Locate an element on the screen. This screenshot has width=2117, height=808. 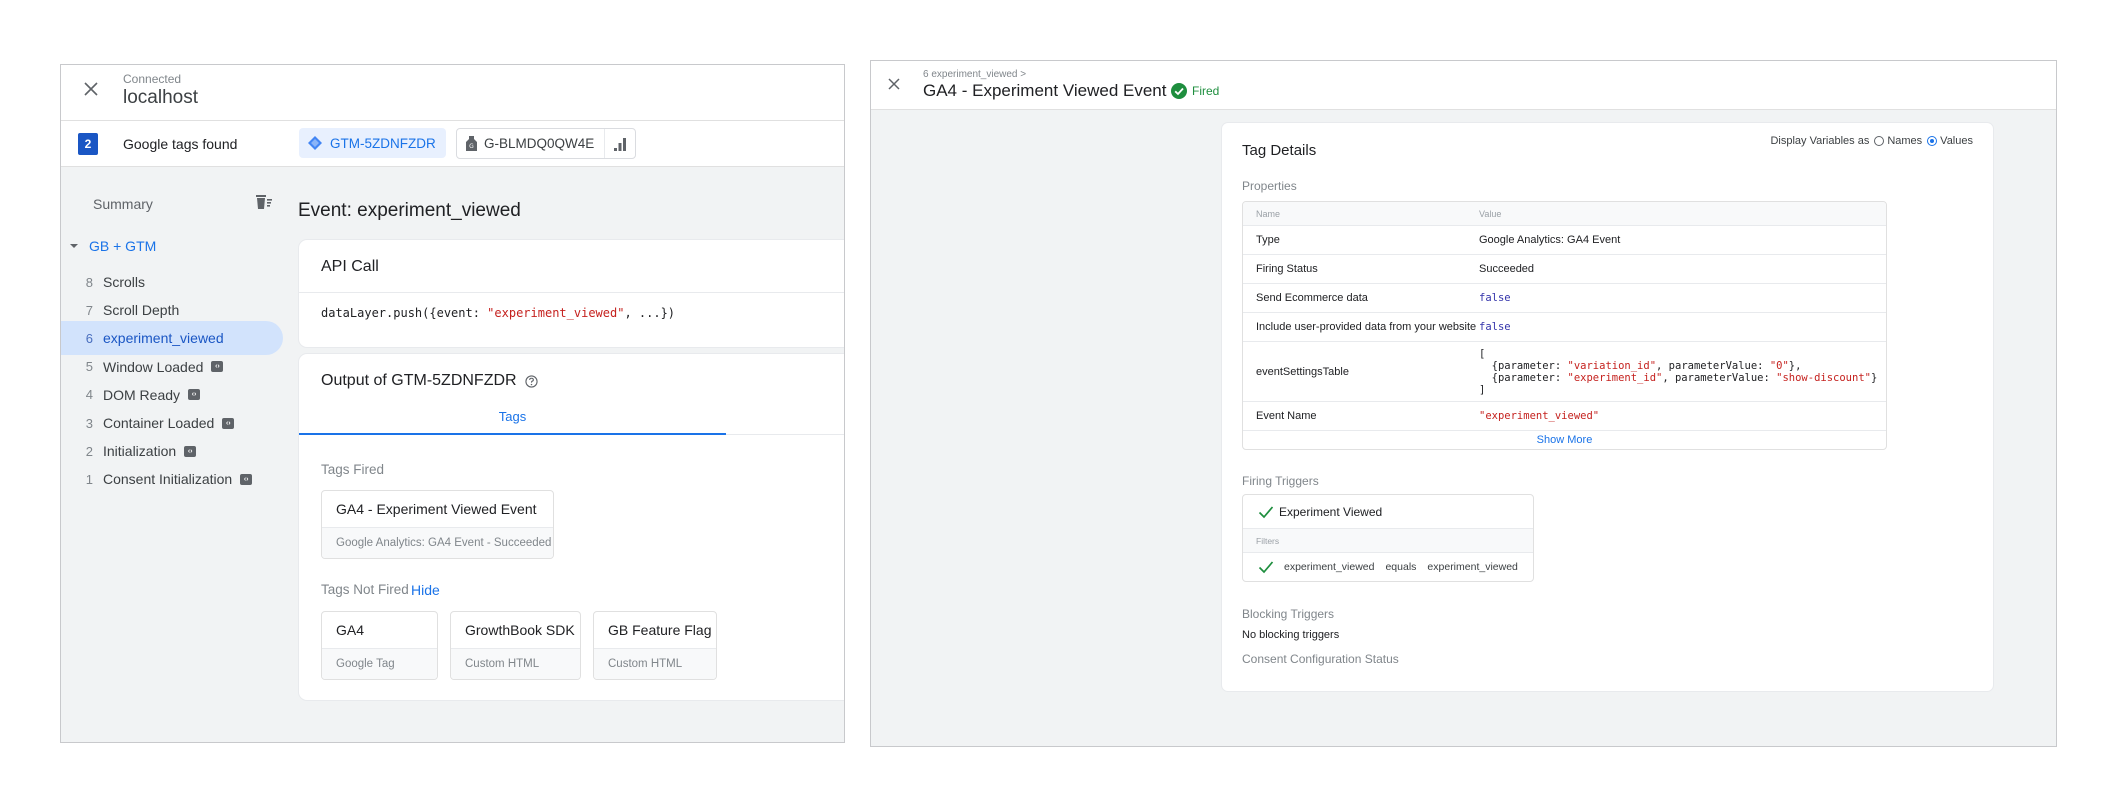
analytics-icon-button is located at coordinates (620, 143).